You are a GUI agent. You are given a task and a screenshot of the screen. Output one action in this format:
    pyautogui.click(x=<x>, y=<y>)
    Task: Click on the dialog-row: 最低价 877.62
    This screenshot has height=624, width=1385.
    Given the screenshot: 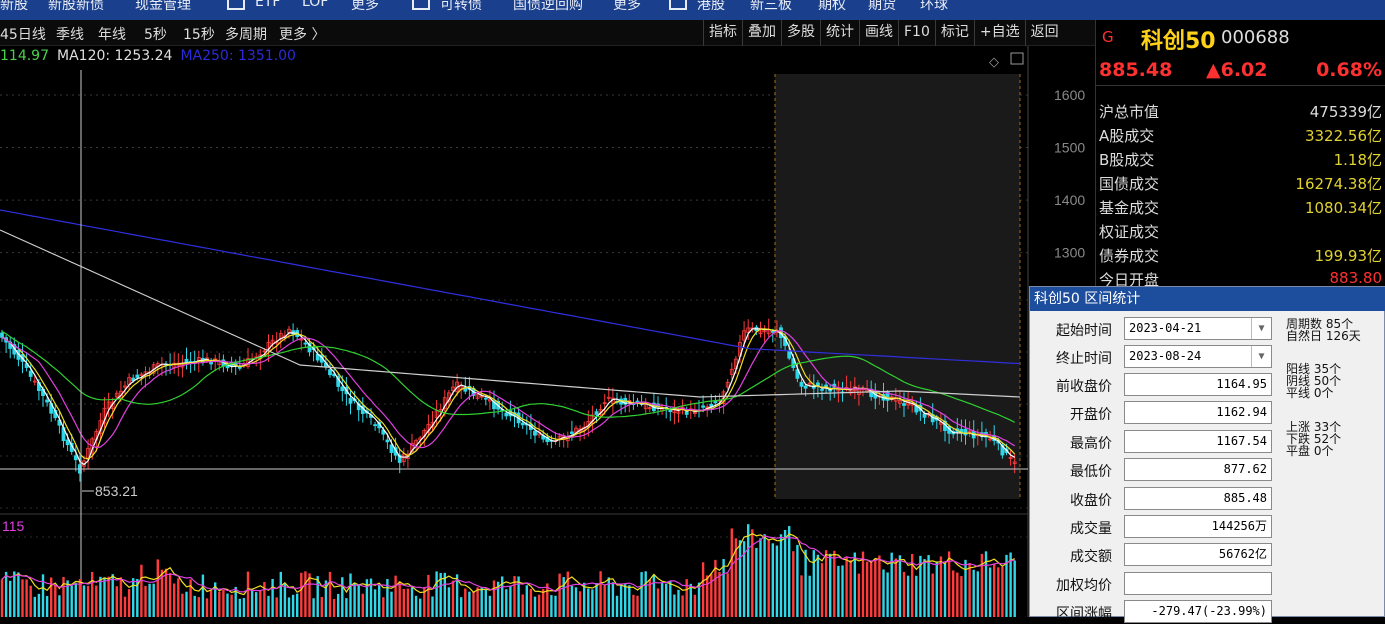 What is the action you would take?
    pyautogui.click(x=1155, y=470)
    